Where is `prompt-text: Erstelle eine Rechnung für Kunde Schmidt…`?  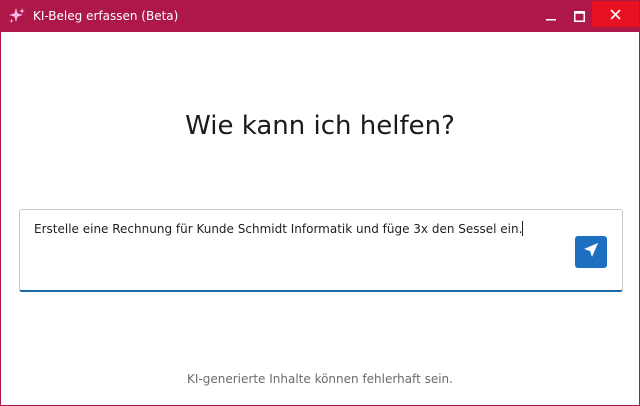
prompt-text: Erstelle eine Rechnung für Kunde Schmidt… is located at coordinates (304, 229).